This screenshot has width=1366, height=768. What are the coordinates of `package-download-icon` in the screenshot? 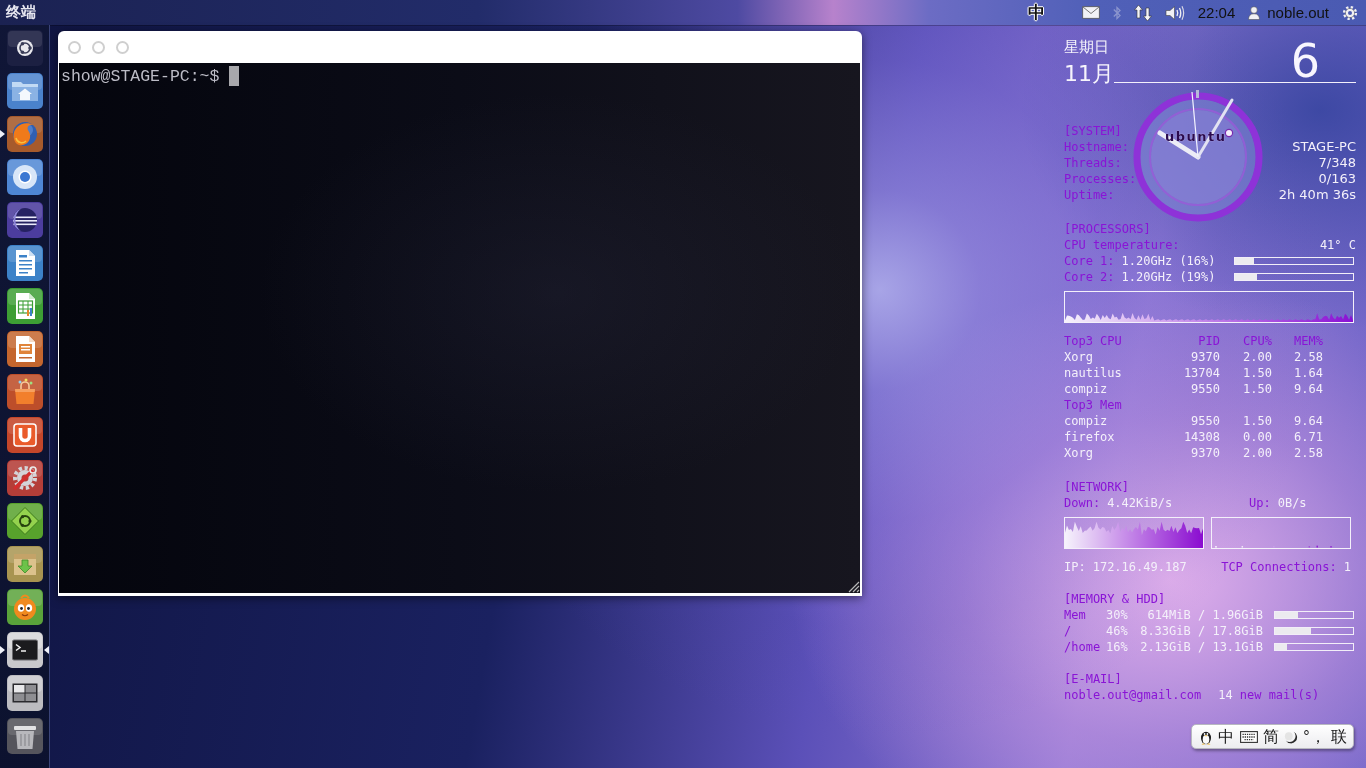 It's located at (24, 564).